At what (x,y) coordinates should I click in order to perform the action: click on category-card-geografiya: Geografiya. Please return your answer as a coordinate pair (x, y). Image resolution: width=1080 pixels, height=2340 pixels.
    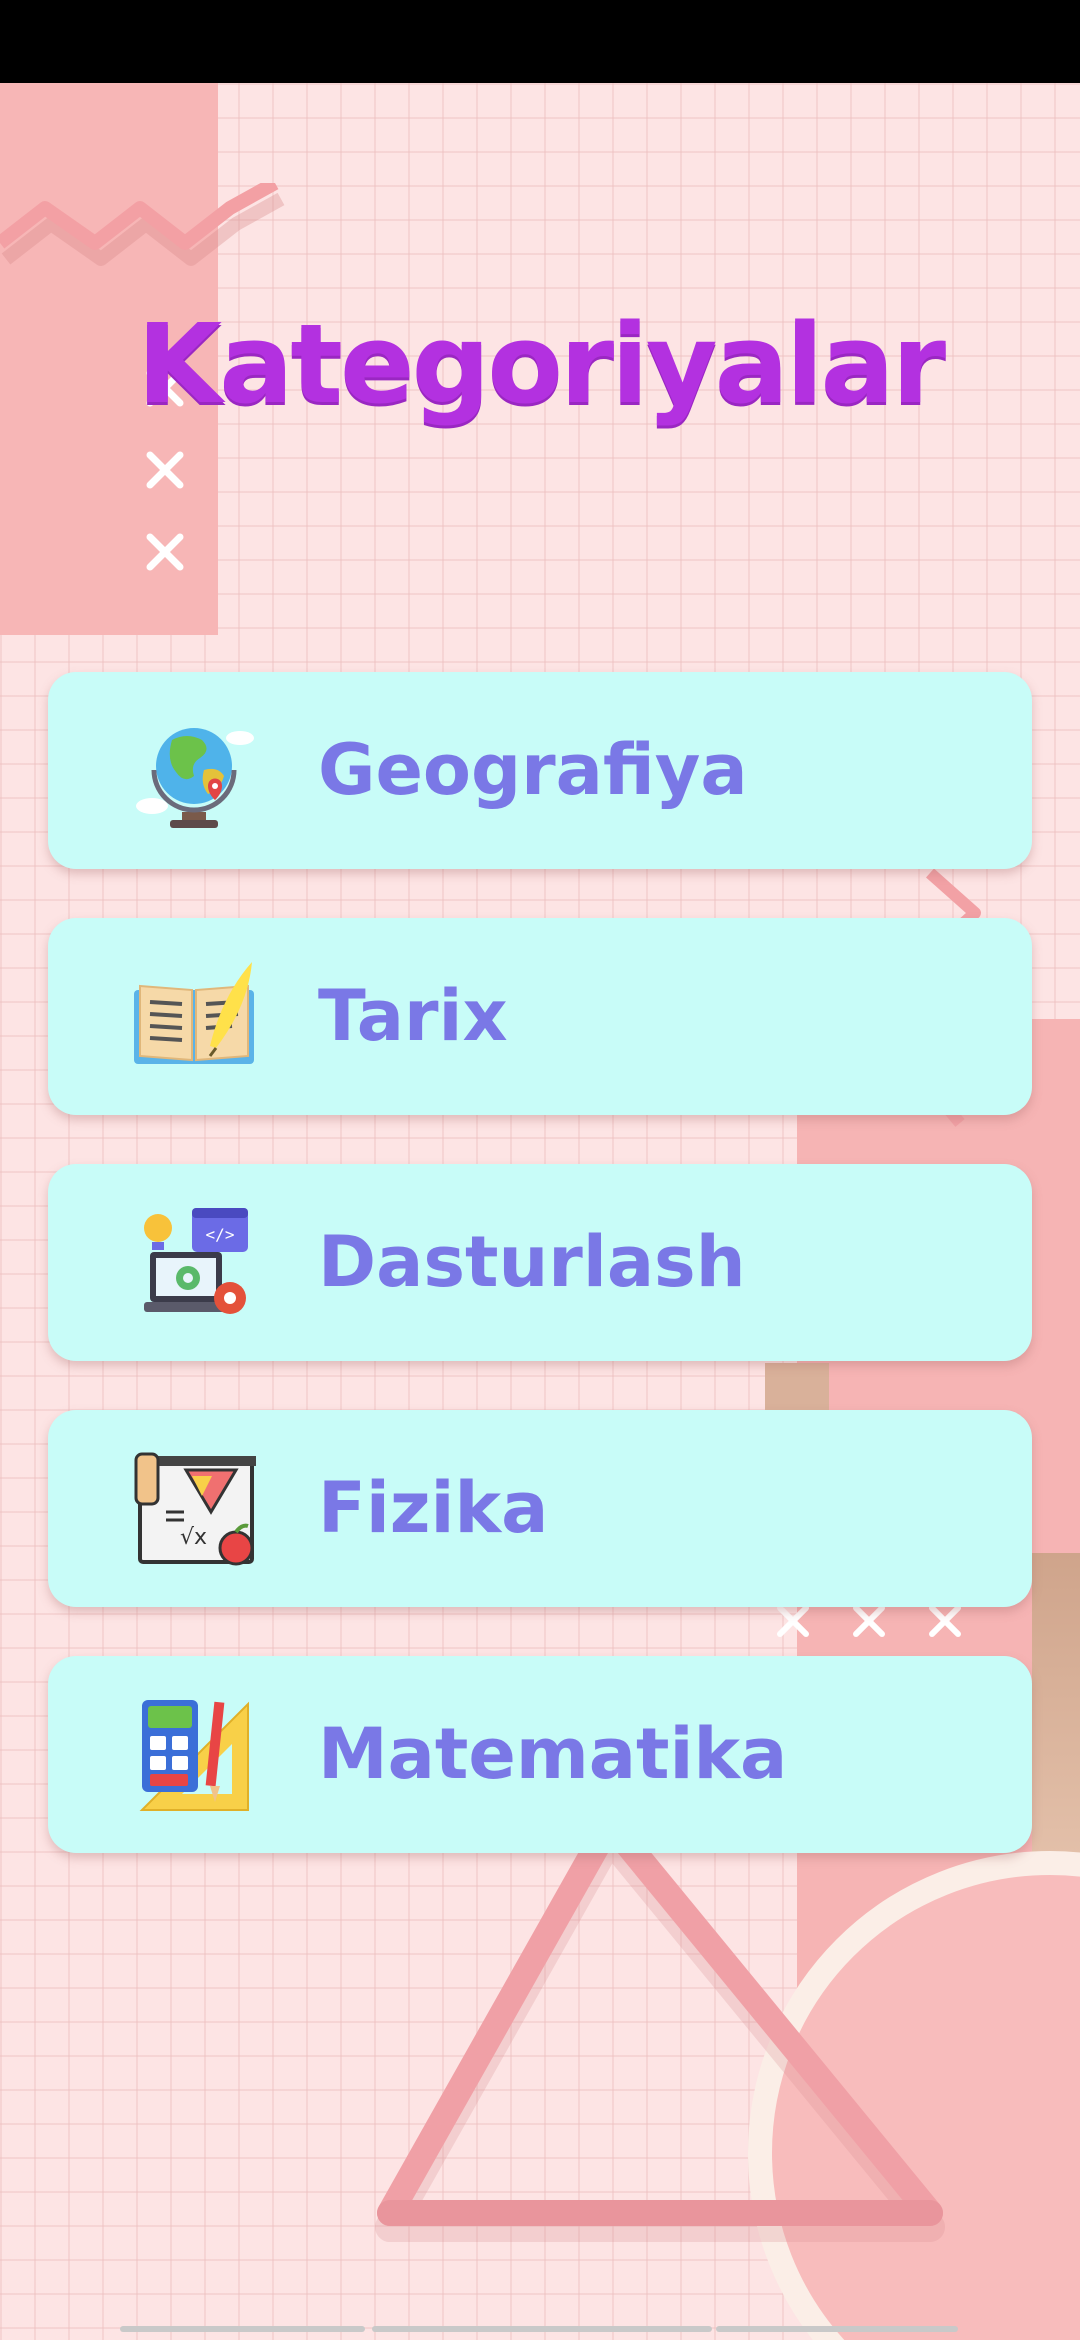
    Looking at the image, I should click on (540, 770).